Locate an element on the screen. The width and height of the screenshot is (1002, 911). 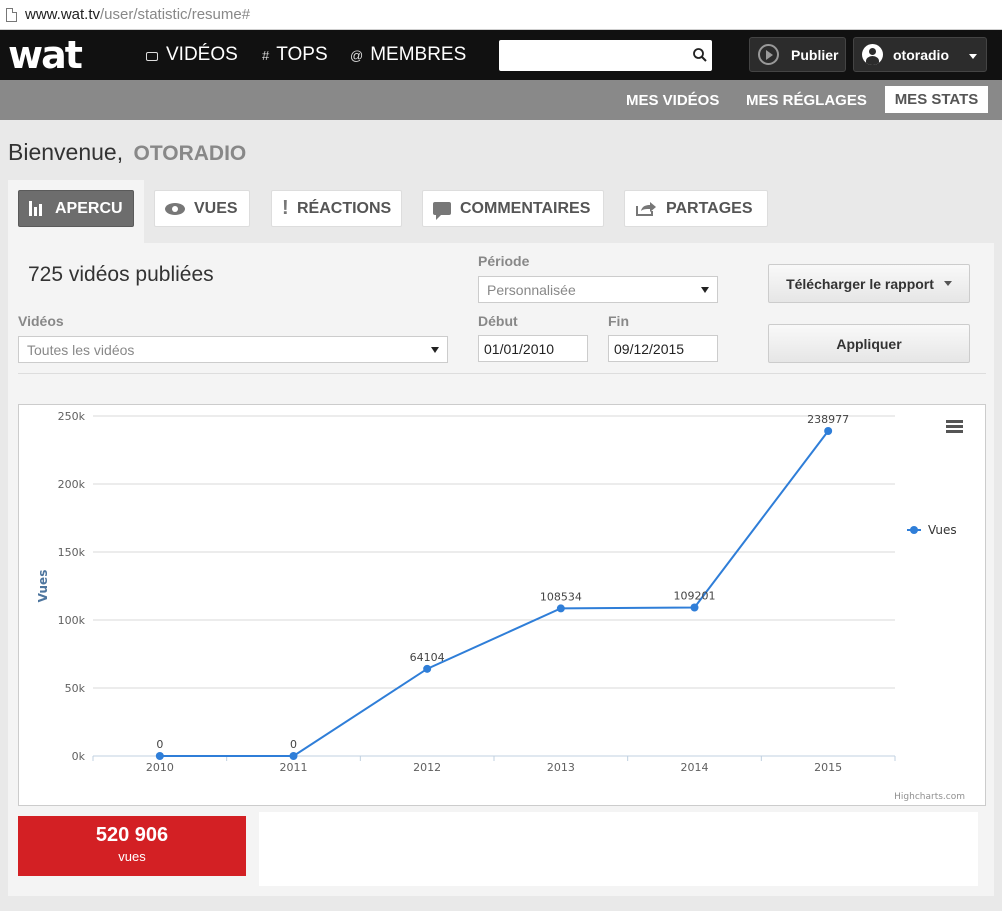
tab-apercu: APERCU is located at coordinates (76, 208).